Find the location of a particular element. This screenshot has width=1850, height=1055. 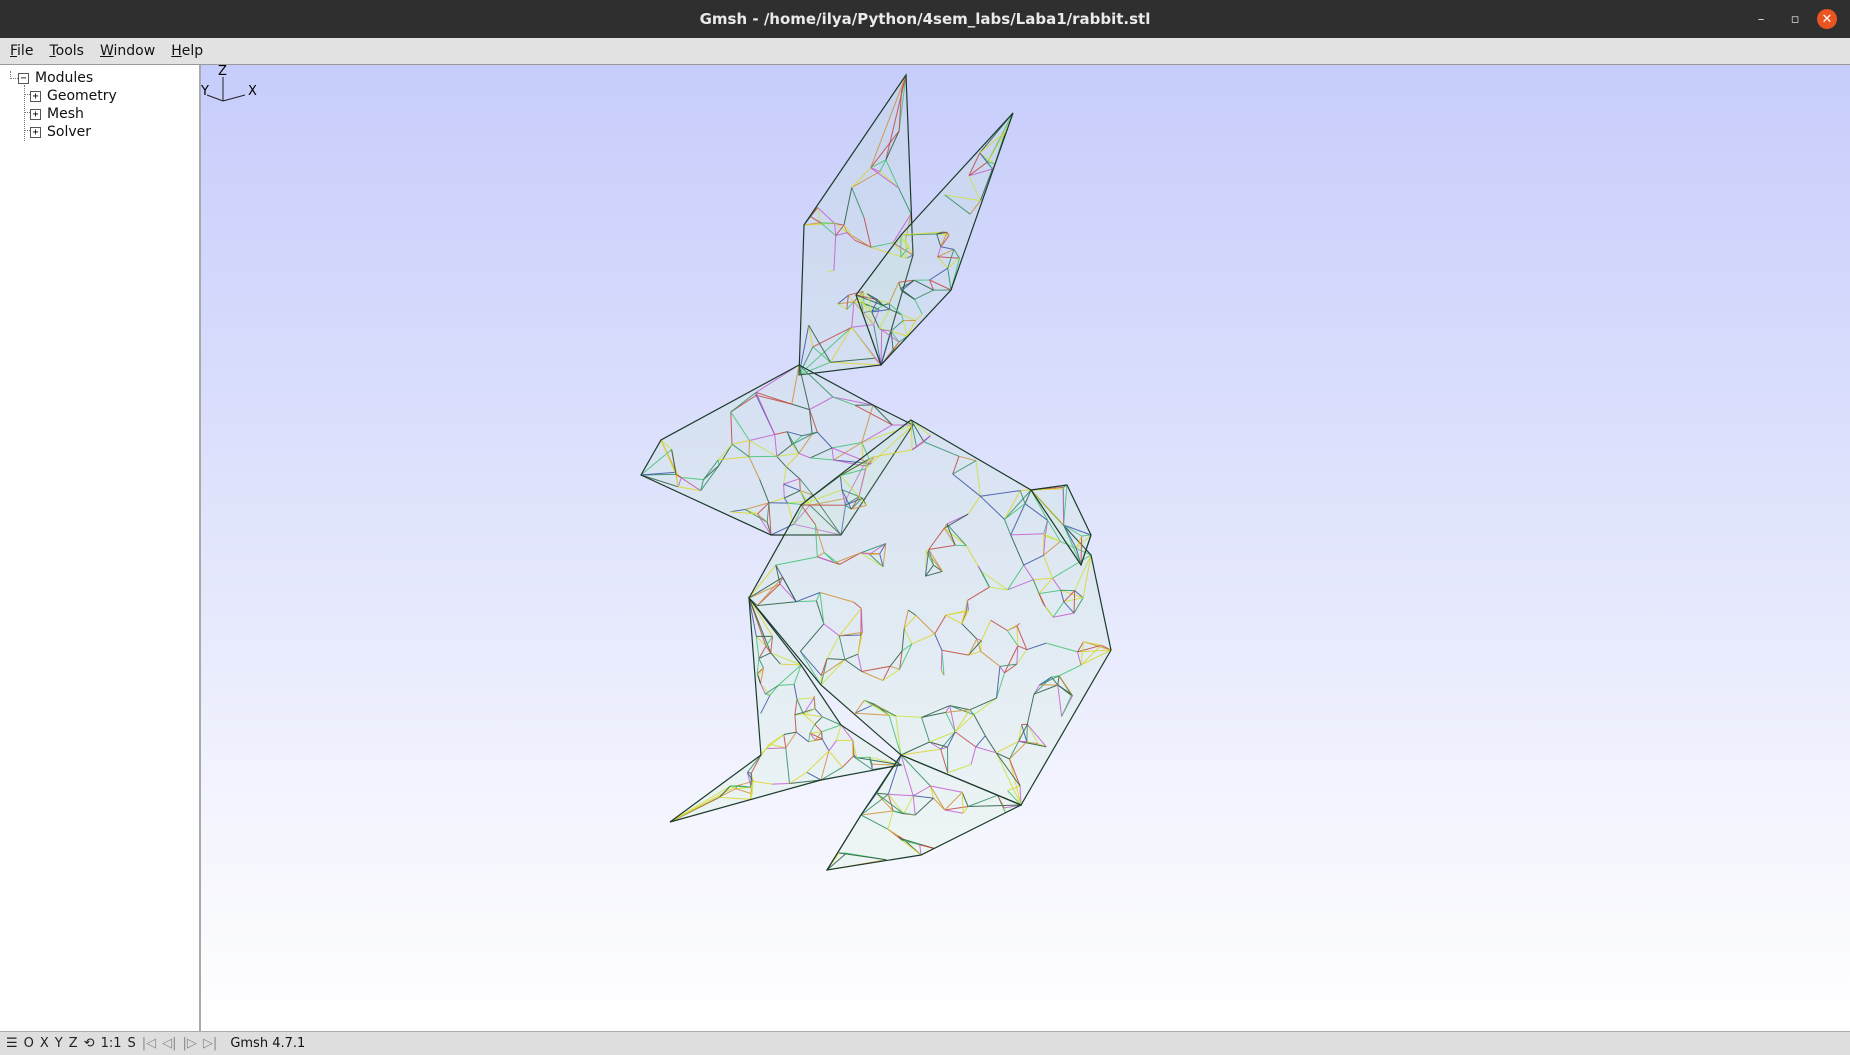

view-y-button: Y is located at coordinates (59, 1043).